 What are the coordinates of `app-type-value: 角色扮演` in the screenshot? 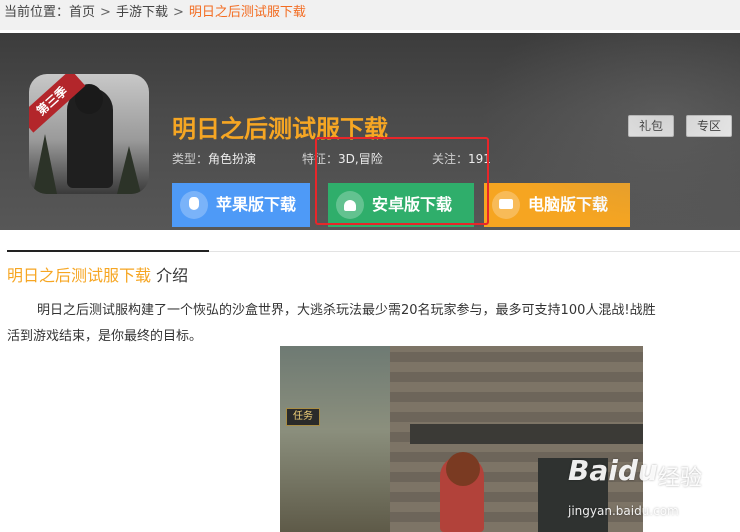 It's located at (232, 159).